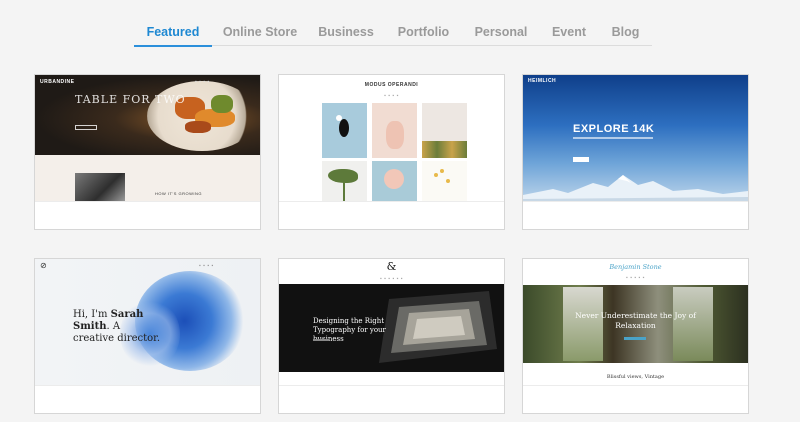 This screenshot has width=800, height=422. I want to click on nav-links: ▪ ▪ ▪ ▪ ▪, so click(635, 278).